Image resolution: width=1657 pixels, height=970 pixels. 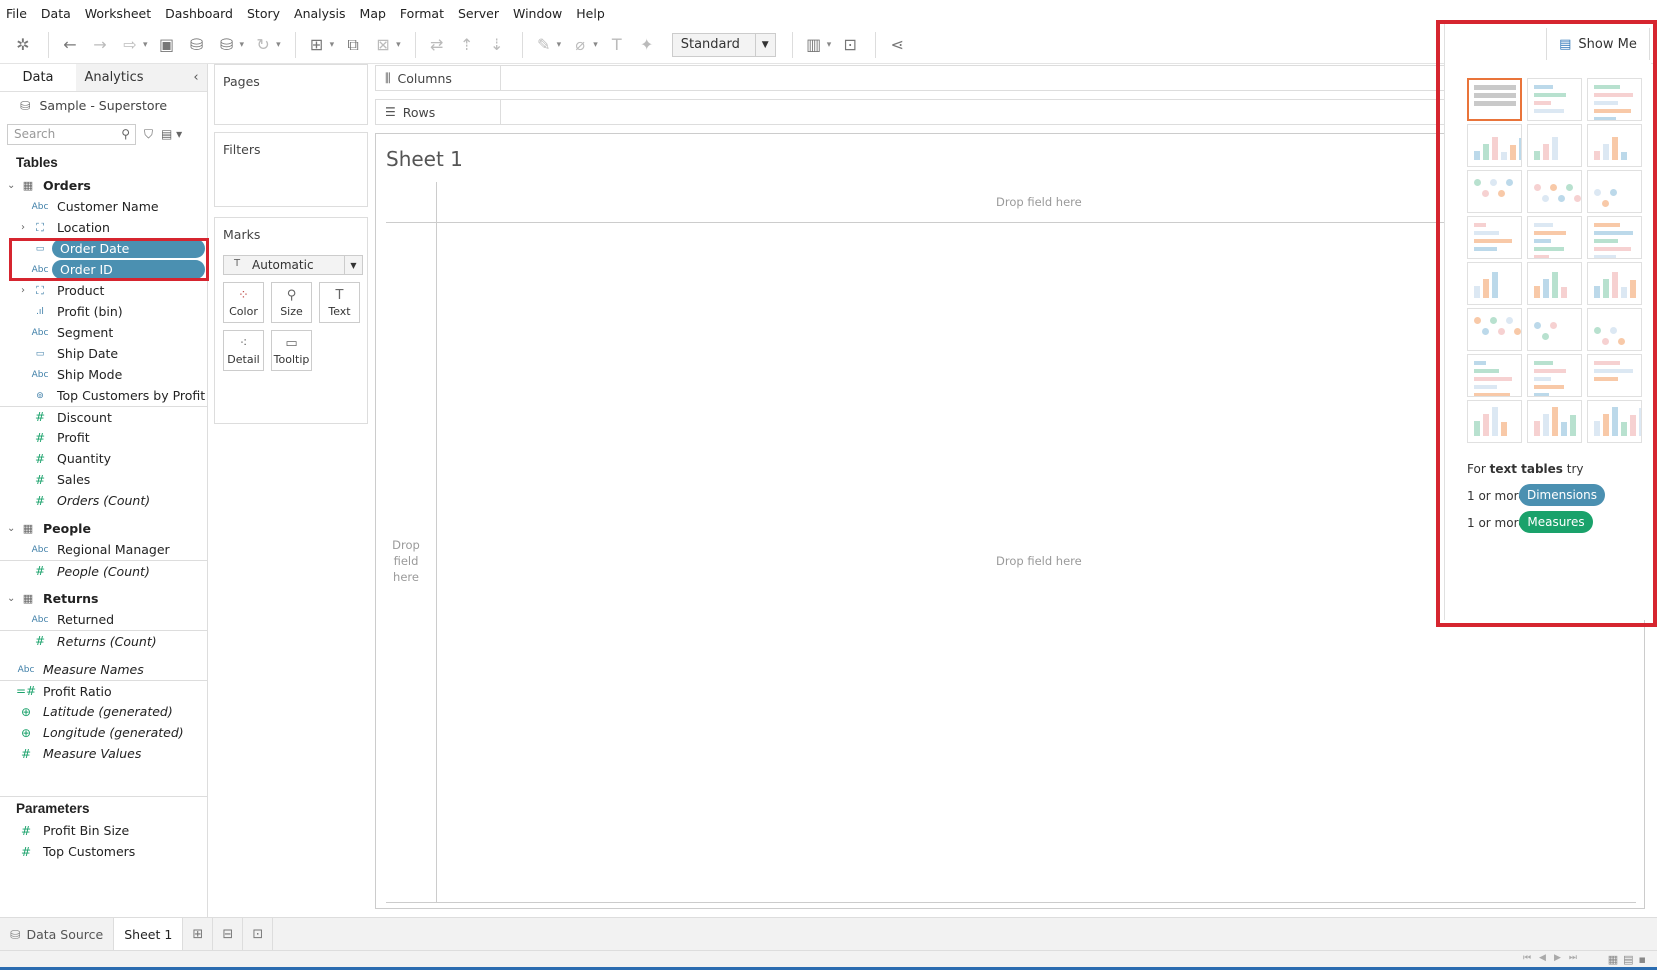 What do you see at coordinates (320, 13) in the screenshot?
I see `menu-analysis: Analysis` at bounding box center [320, 13].